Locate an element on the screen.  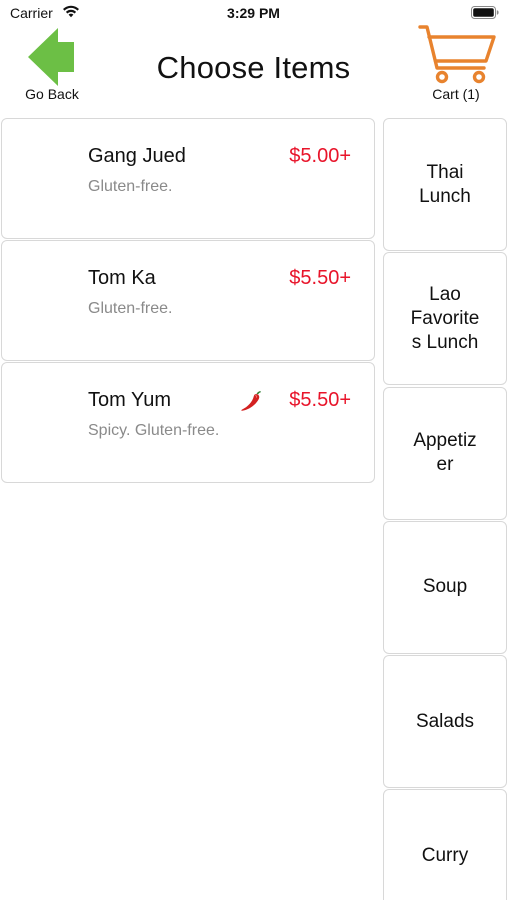
category-tab-soup: Soup is located at coordinates (445, 587).